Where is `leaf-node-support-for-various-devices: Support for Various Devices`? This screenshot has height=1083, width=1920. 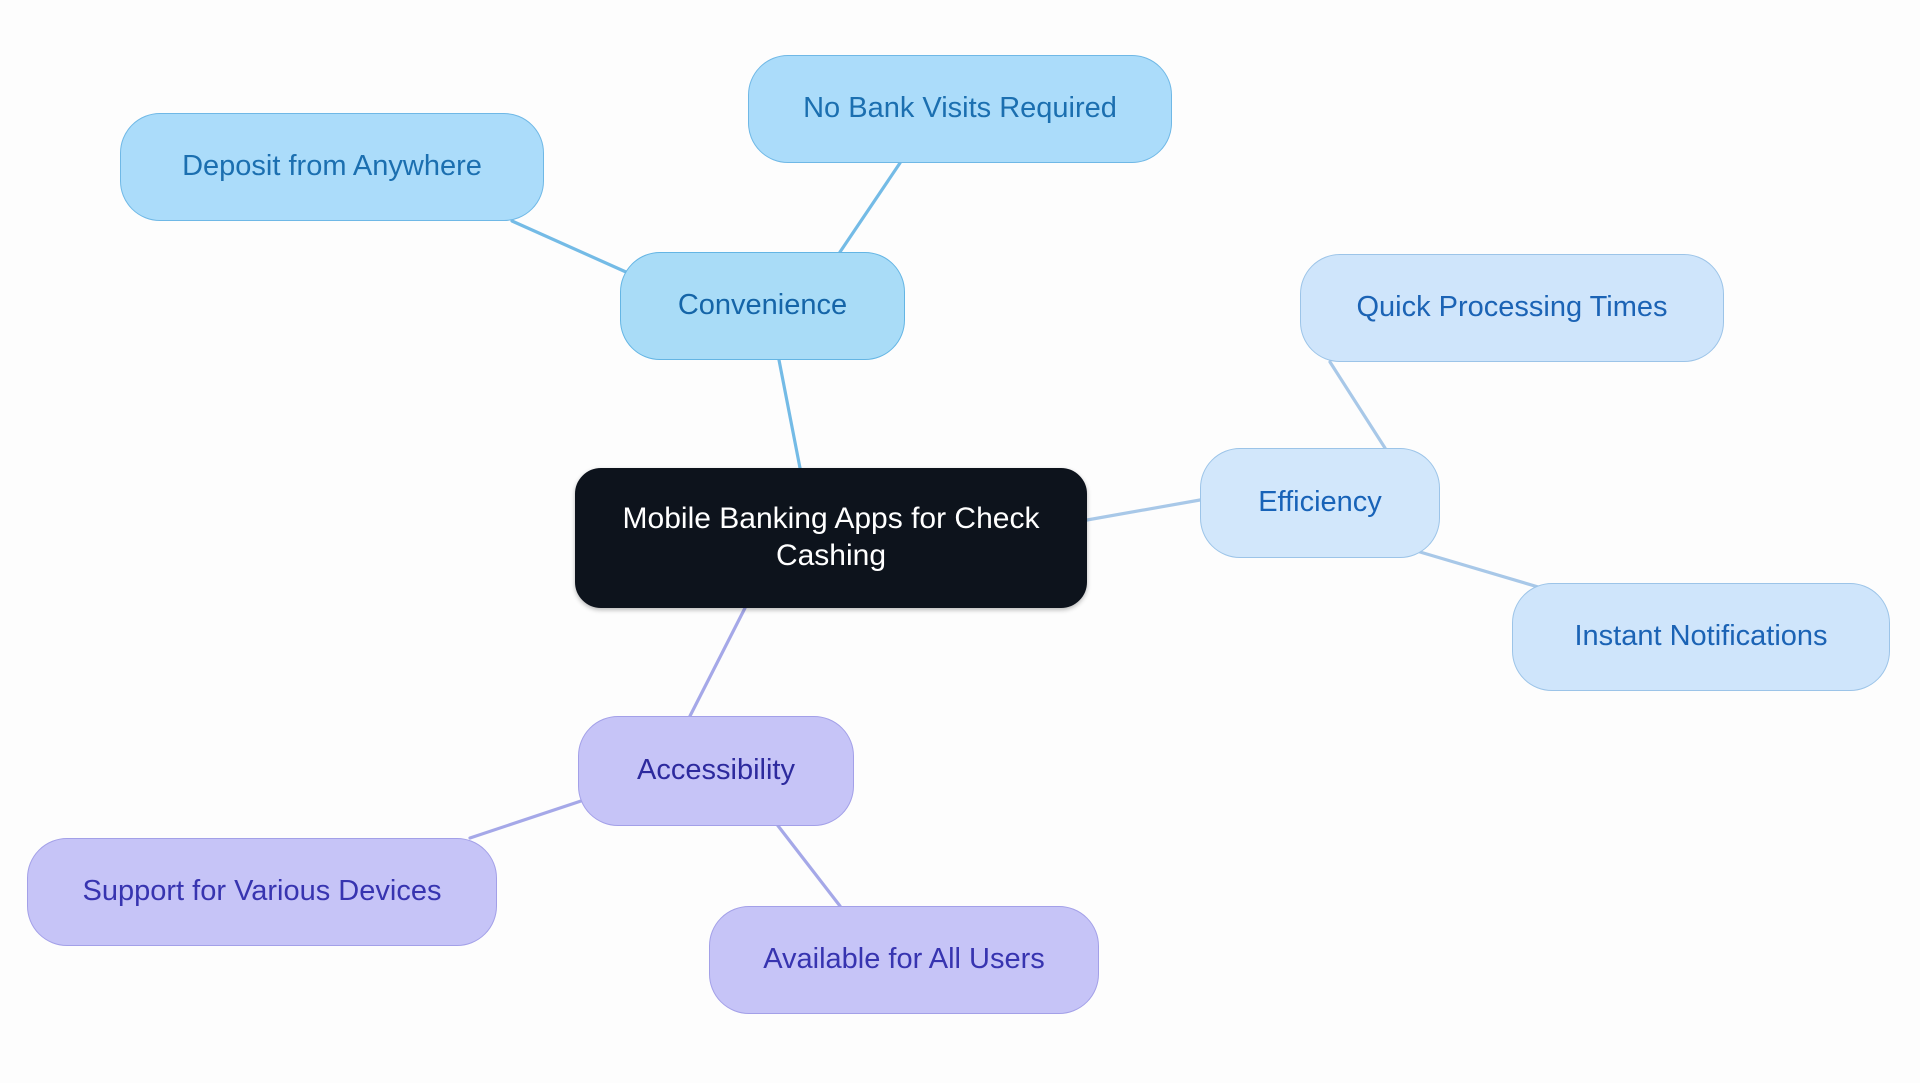
leaf-node-support-for-various-devices: Support for Various Devices is located at coordinates (262, 892).